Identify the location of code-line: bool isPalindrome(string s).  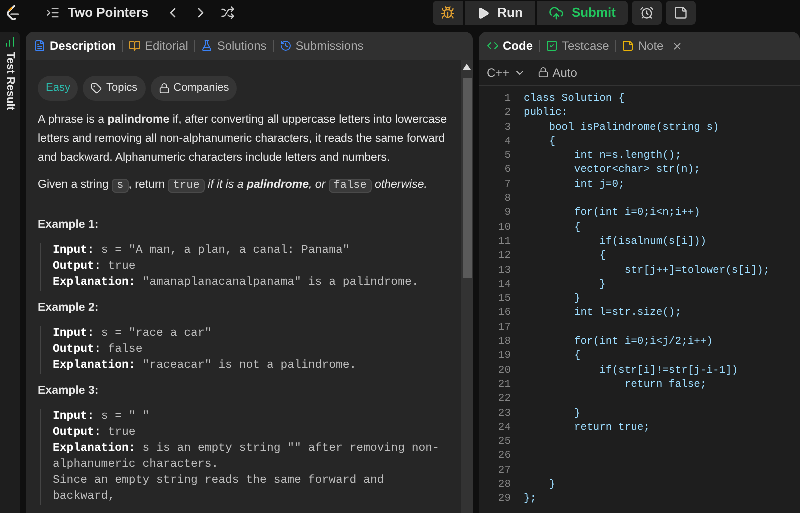
(634, 127).